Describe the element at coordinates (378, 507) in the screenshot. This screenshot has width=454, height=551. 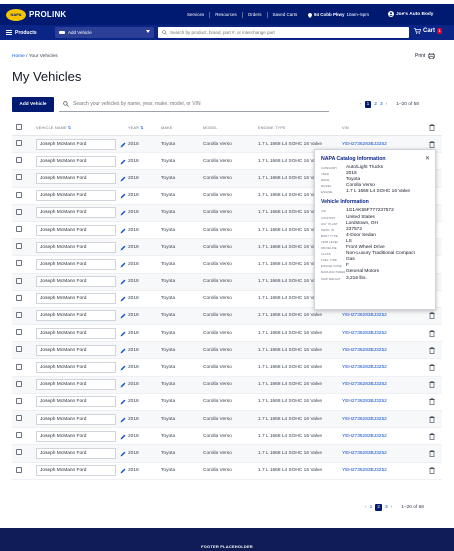
I see `pagination-page-2: 2` at that location.